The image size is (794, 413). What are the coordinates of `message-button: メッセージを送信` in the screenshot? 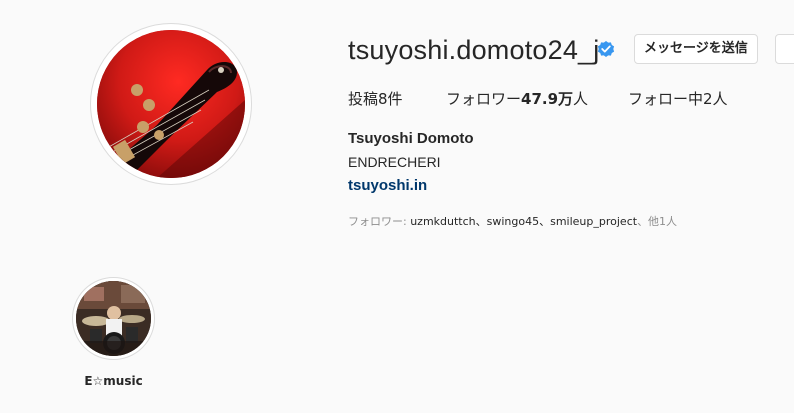 It's located at (696, 49).